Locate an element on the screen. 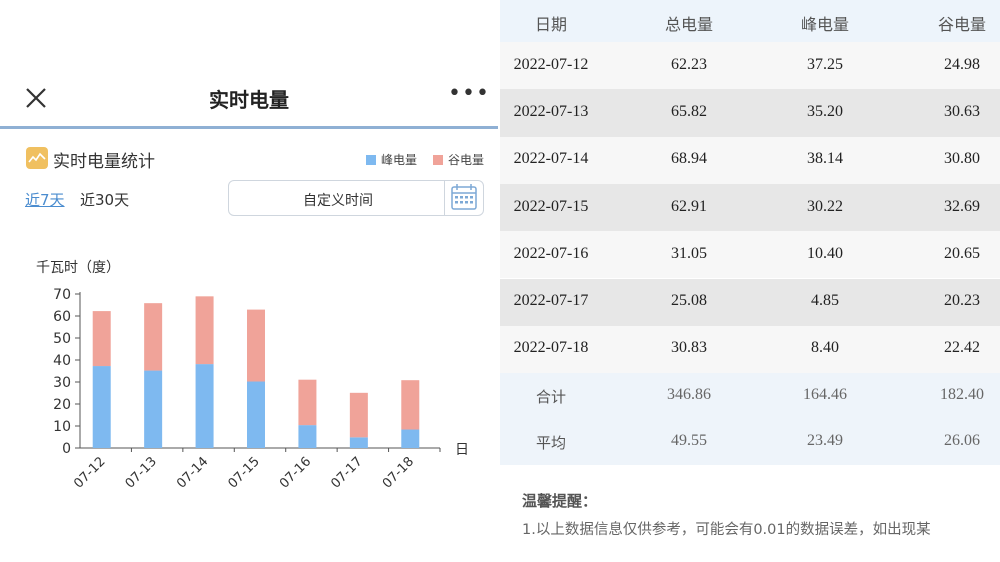  table-cell: 2022-07-13 is located at coordinates (551, 111).